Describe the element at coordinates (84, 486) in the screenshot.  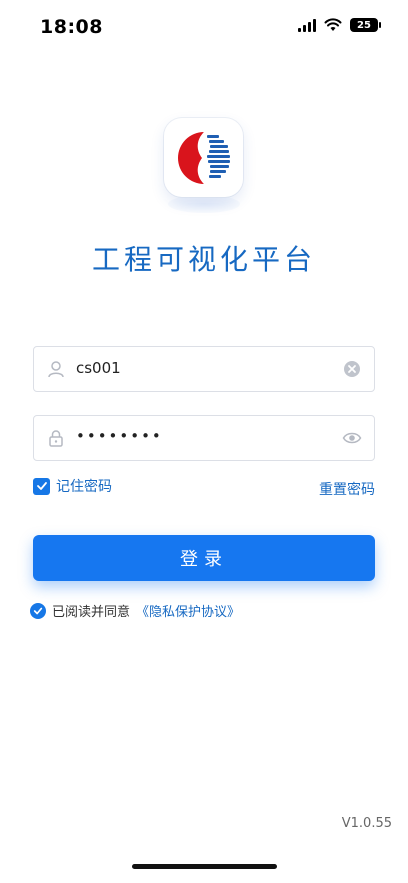
I see `remember-label: 记住密码` at that location.